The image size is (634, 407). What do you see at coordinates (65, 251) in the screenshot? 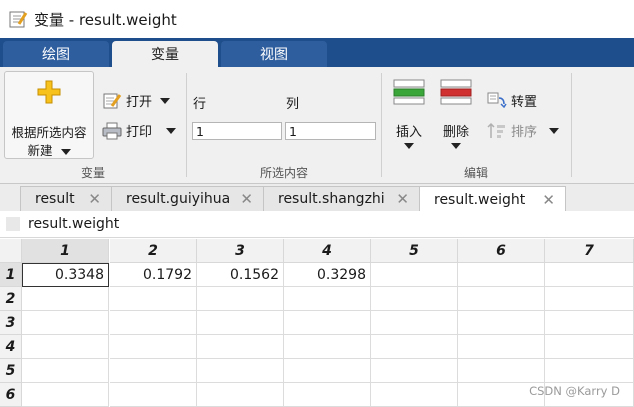
I see `column-header: 1` at bounding box center [65, 251].